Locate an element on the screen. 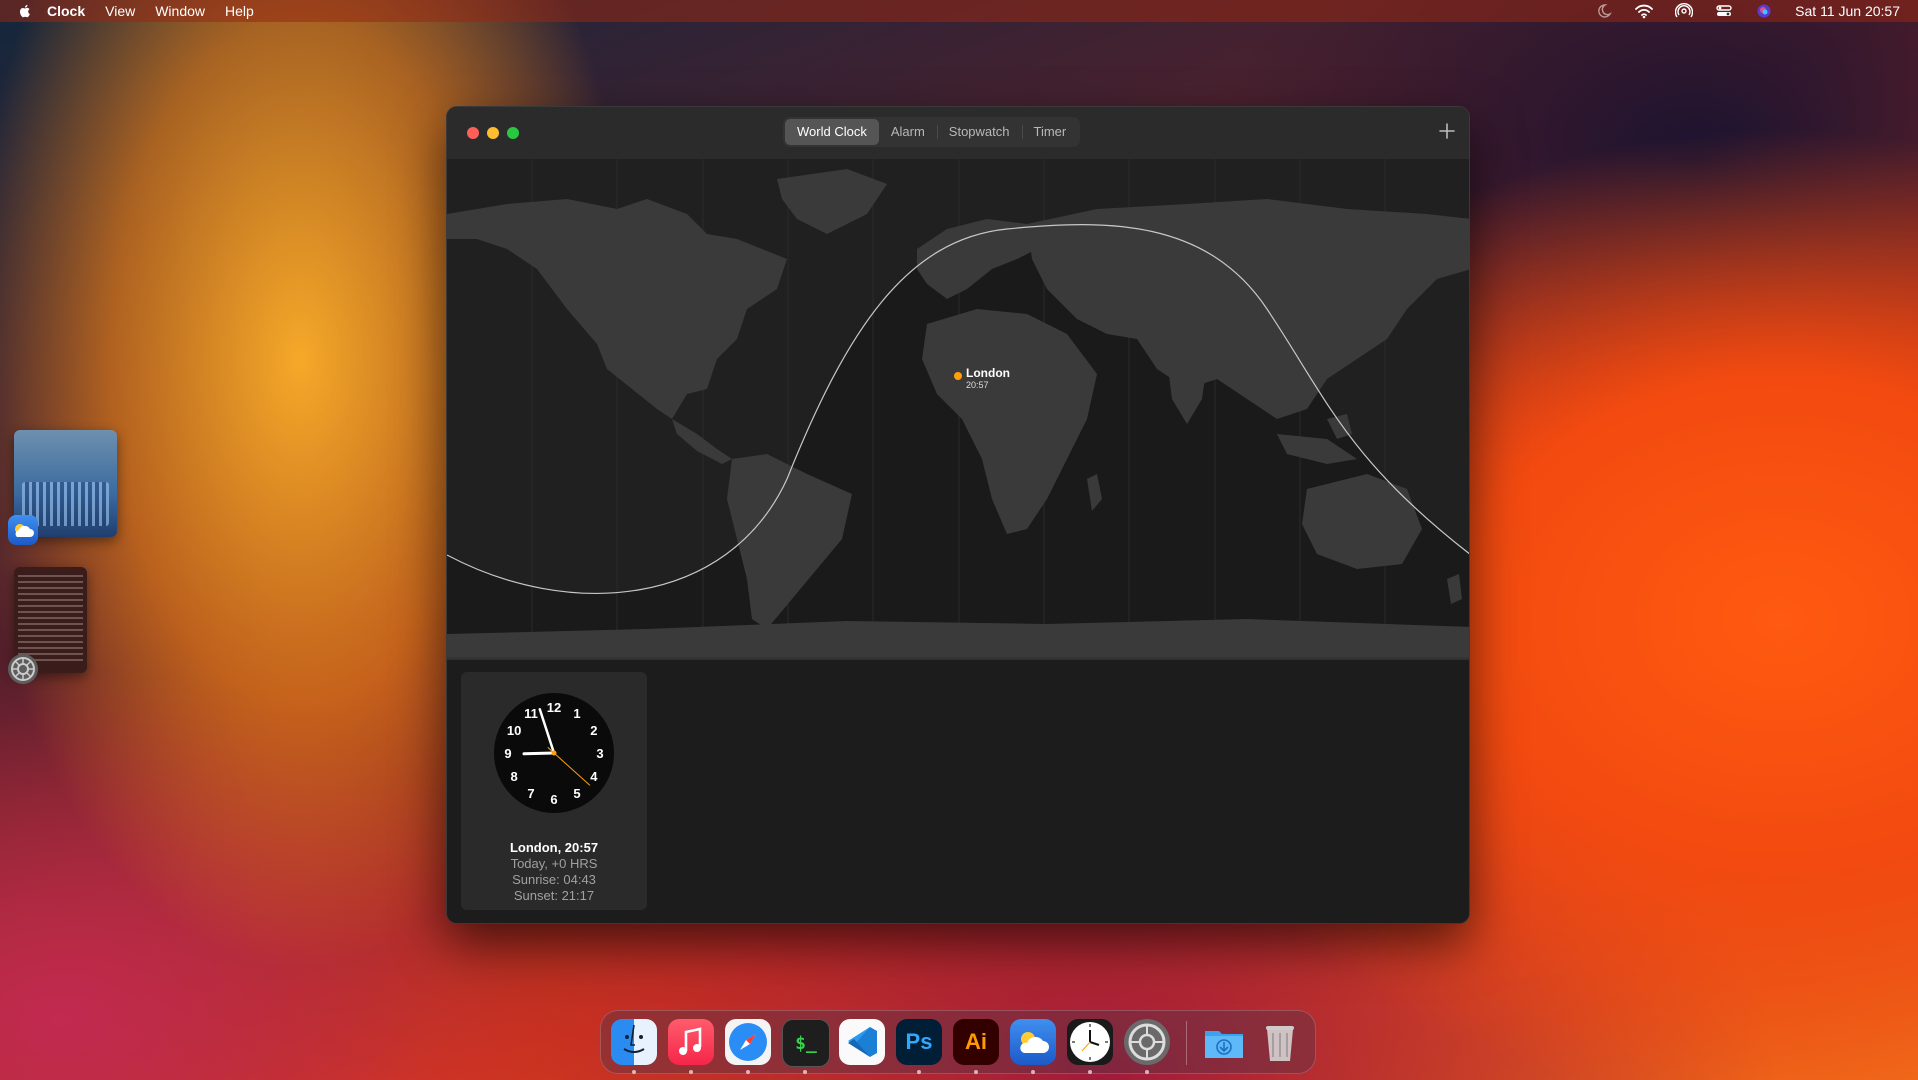  card-sunrise: Sunrise: 04:43 is located at coordinates (554, 879).